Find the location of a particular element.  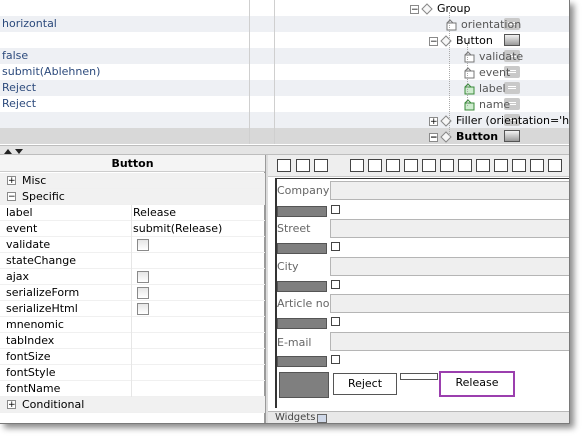

property-row-ajax: ajax is located at coordinates (132, 277).